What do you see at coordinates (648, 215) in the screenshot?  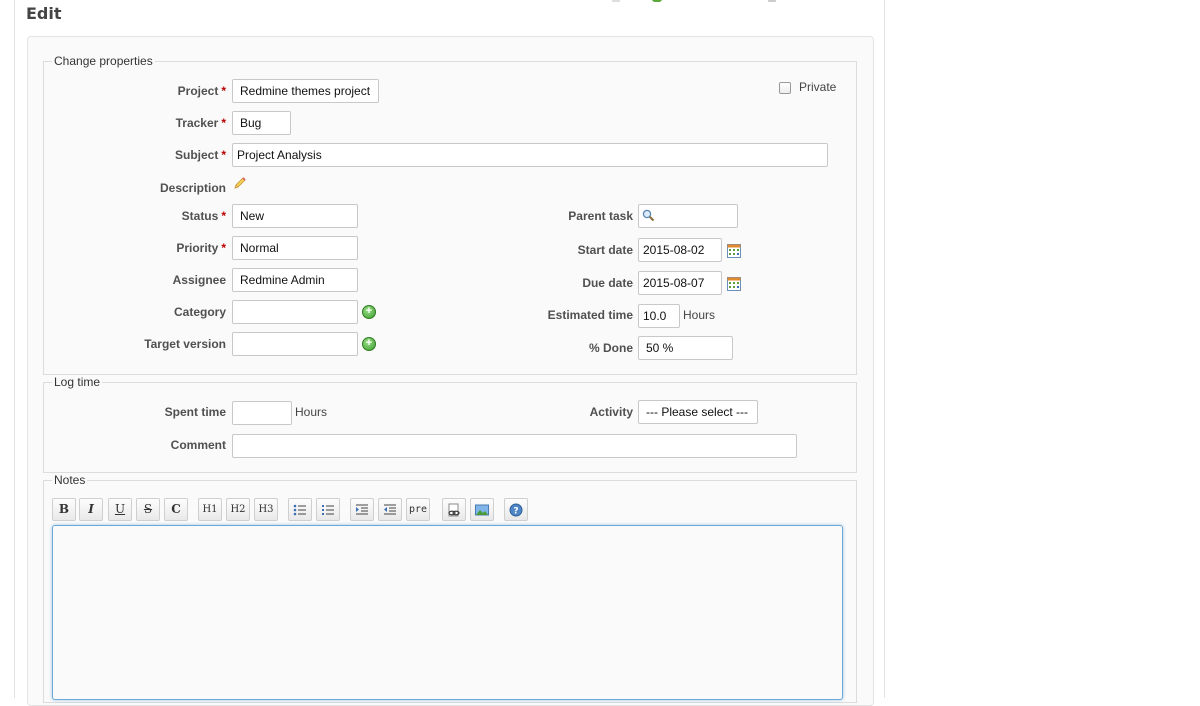 I see `search-icon` at bounding box center [648, 215].